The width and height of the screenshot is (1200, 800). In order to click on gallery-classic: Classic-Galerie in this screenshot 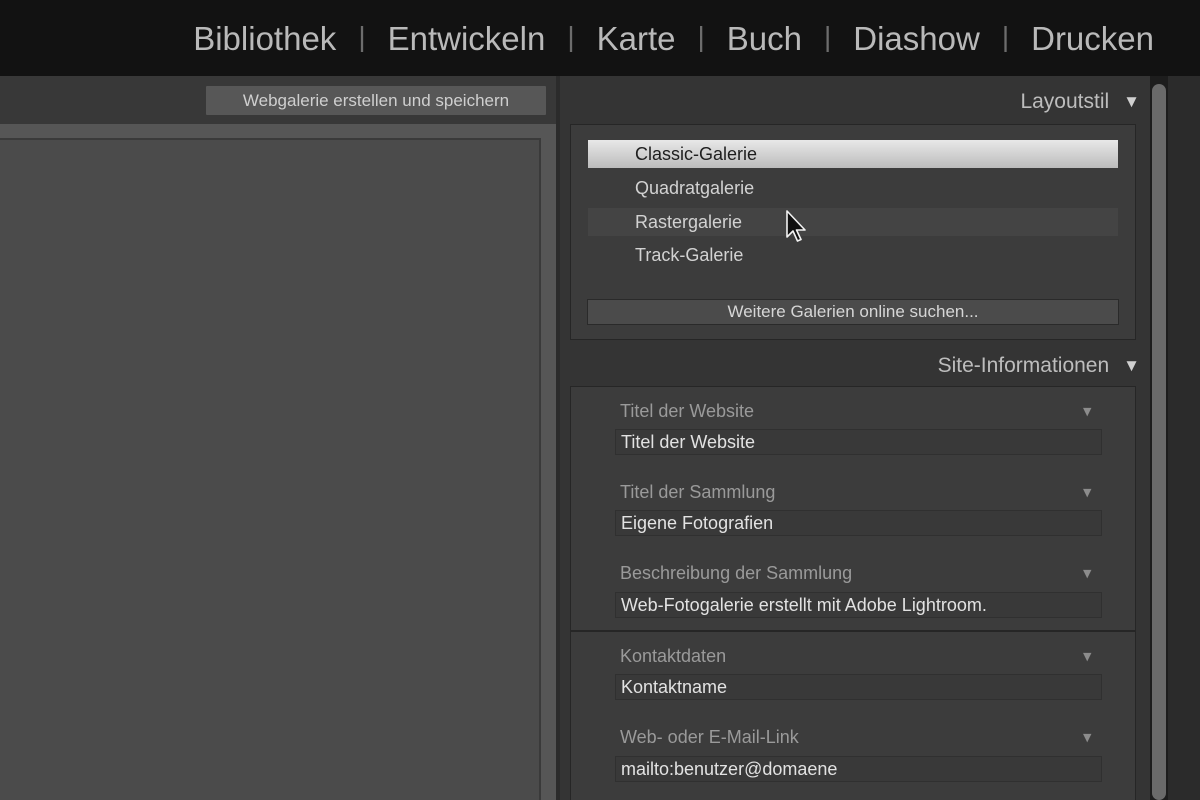, I will do `click(853, 154)`.